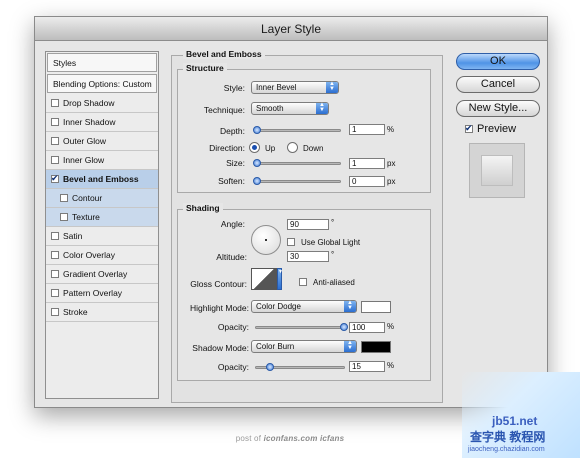 The width and height of the screenshot is (580, 458). Describe the element at coordinates (102, 141) in the screenshot. I see `style-item-outer-glow: Outer Glow` at that location.